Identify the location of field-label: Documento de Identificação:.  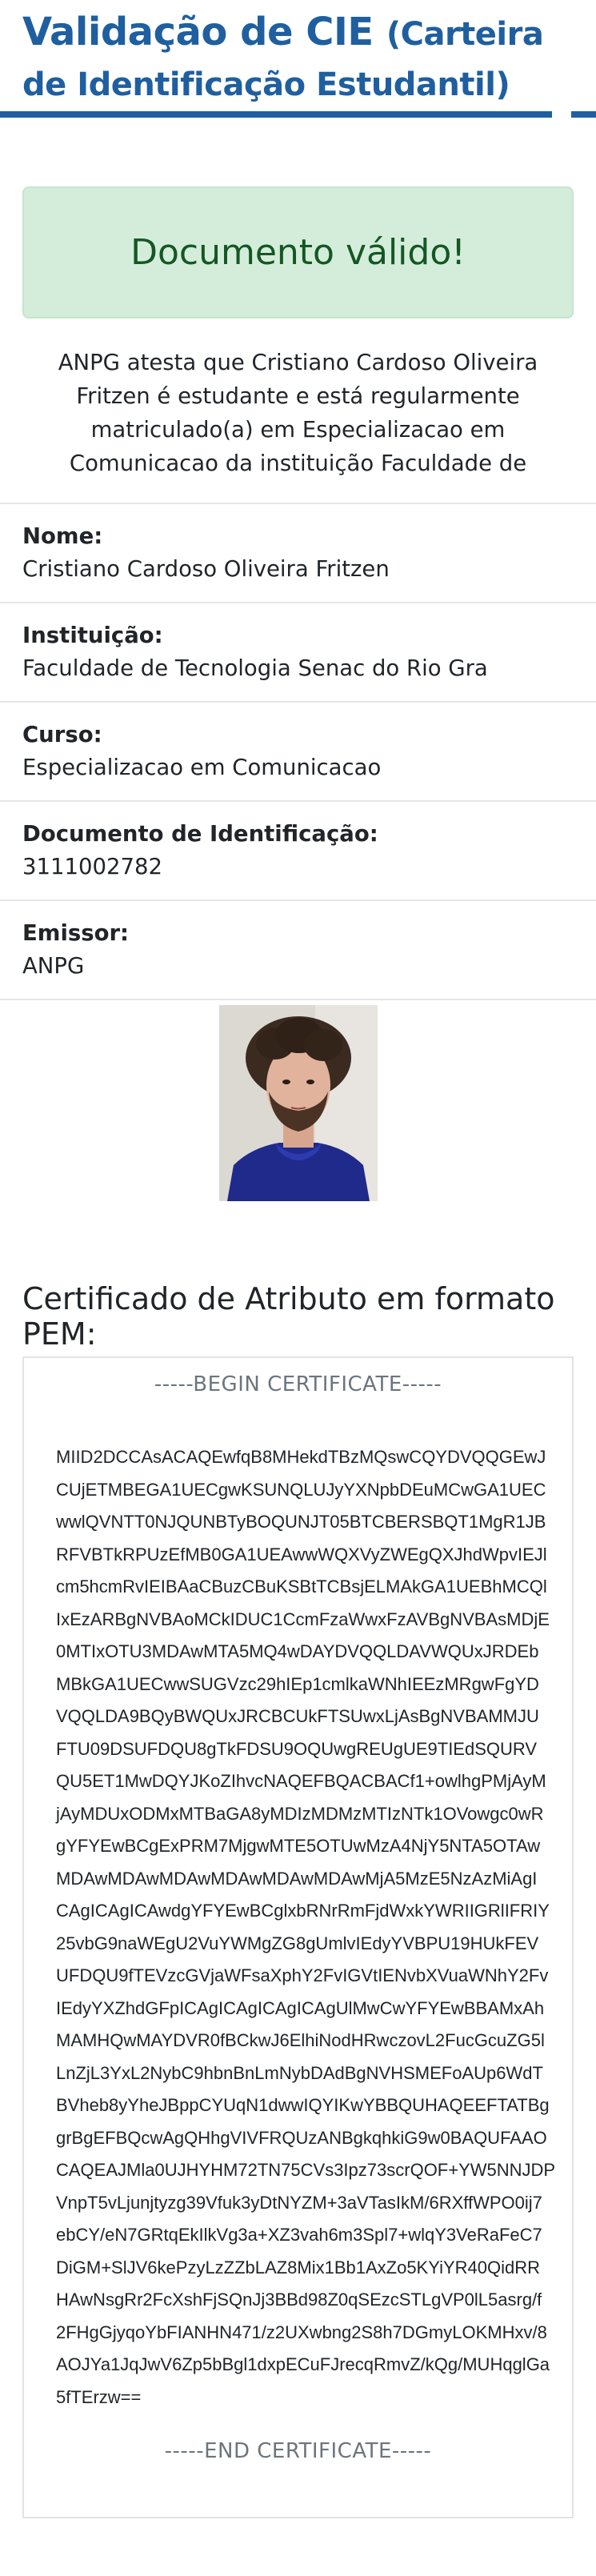
(200, 834).